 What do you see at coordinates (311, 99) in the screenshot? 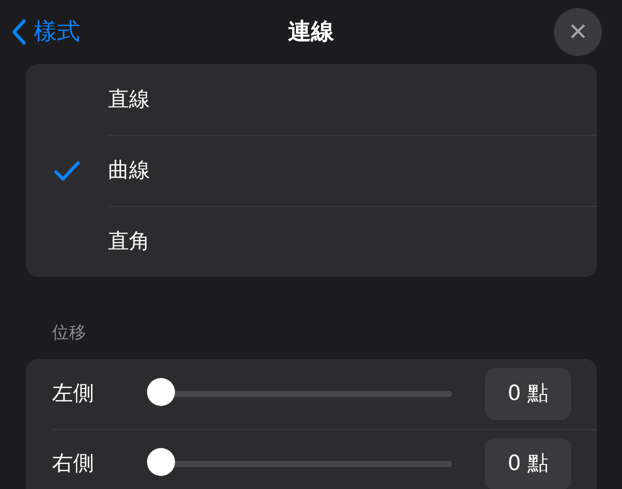
I see `line-type-option: 直線` at bounding box center [311, 99].